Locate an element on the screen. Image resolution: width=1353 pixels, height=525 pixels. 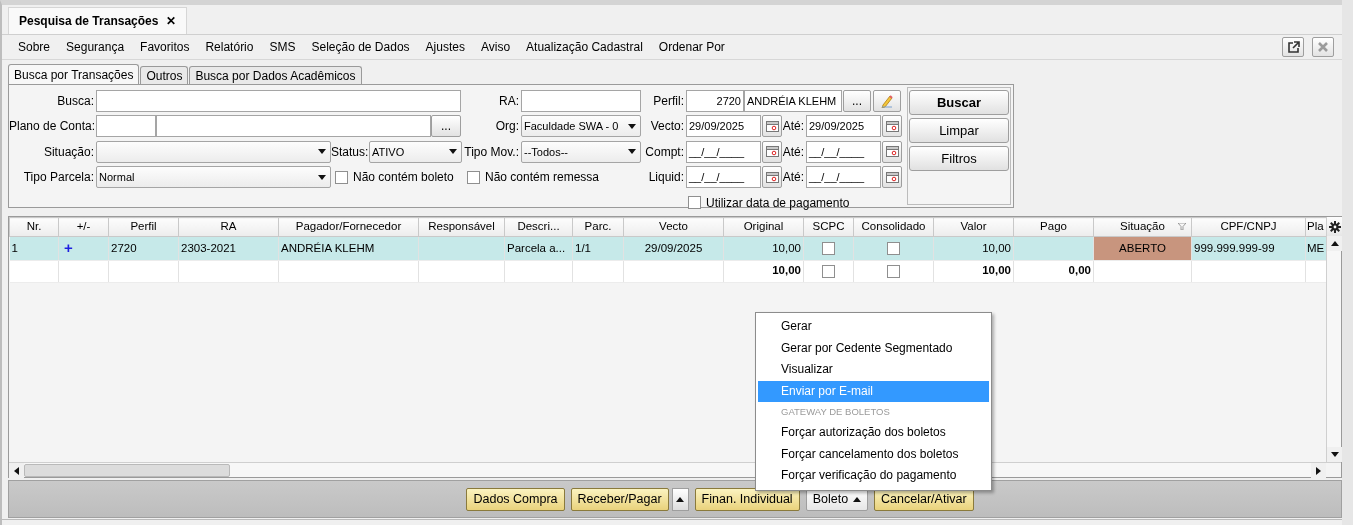
field-label: Liquid: is located at coordinates (666, 178).